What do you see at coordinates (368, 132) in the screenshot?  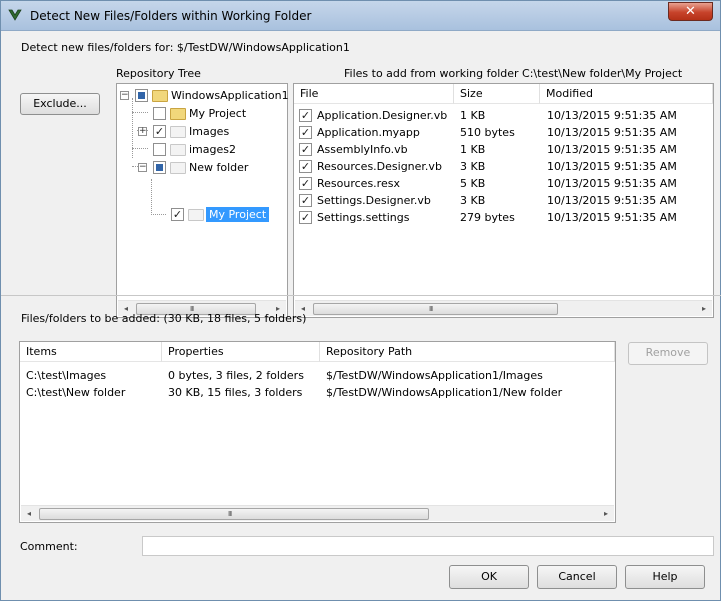 I see `file-name: Application.myapp` at bounding box center [368, 132].